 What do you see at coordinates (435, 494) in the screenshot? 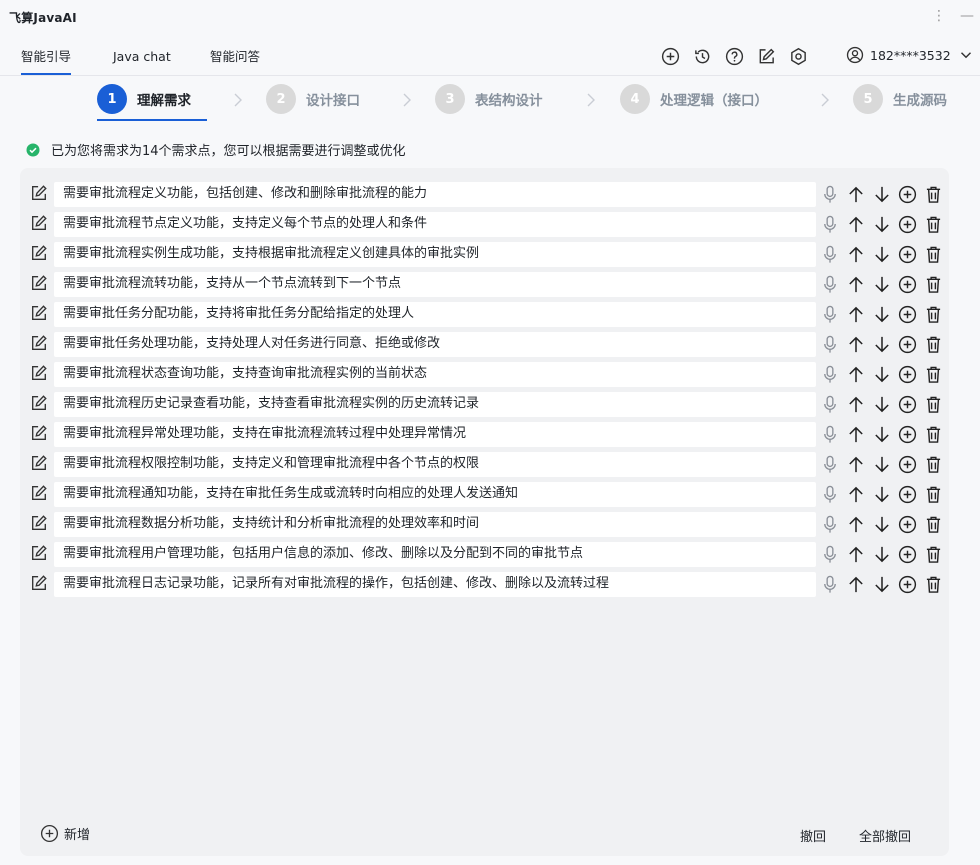
I see `requirement-input: 需要审批流程通知功能，支持在审批任务生成或流转时向相应的处理人发送通知` at bounding box center [435, 494].